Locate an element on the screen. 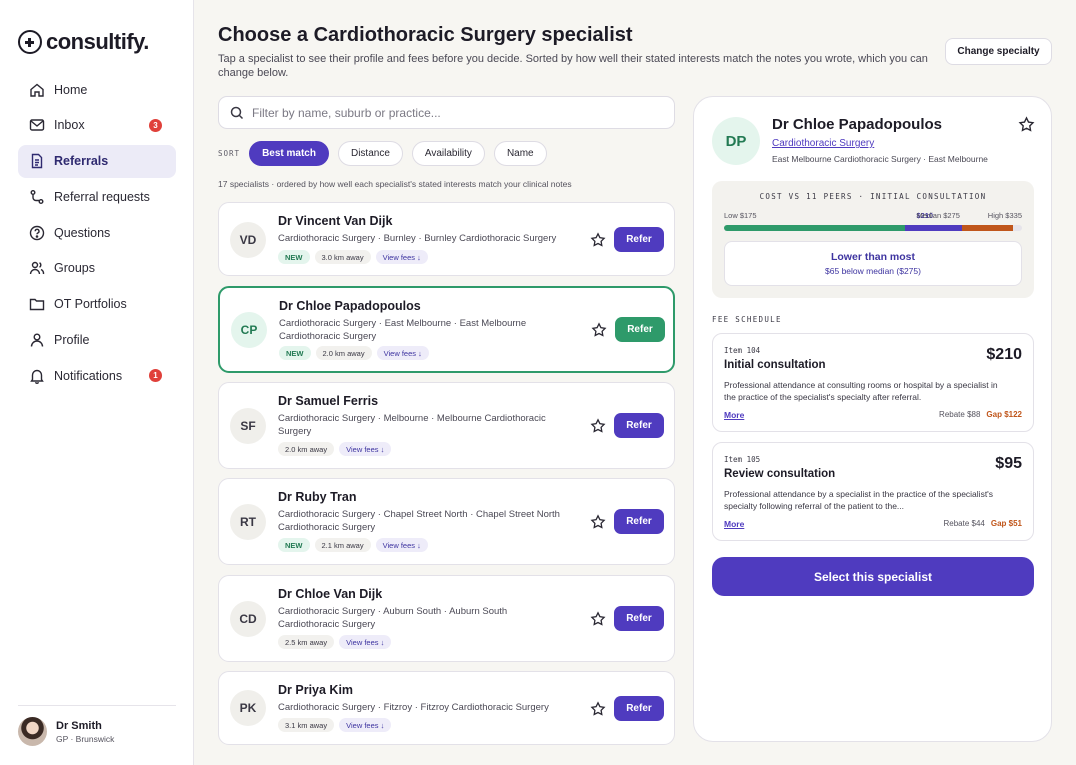  distance-tag: 3.1 km away is located at coordinates (306, 725).